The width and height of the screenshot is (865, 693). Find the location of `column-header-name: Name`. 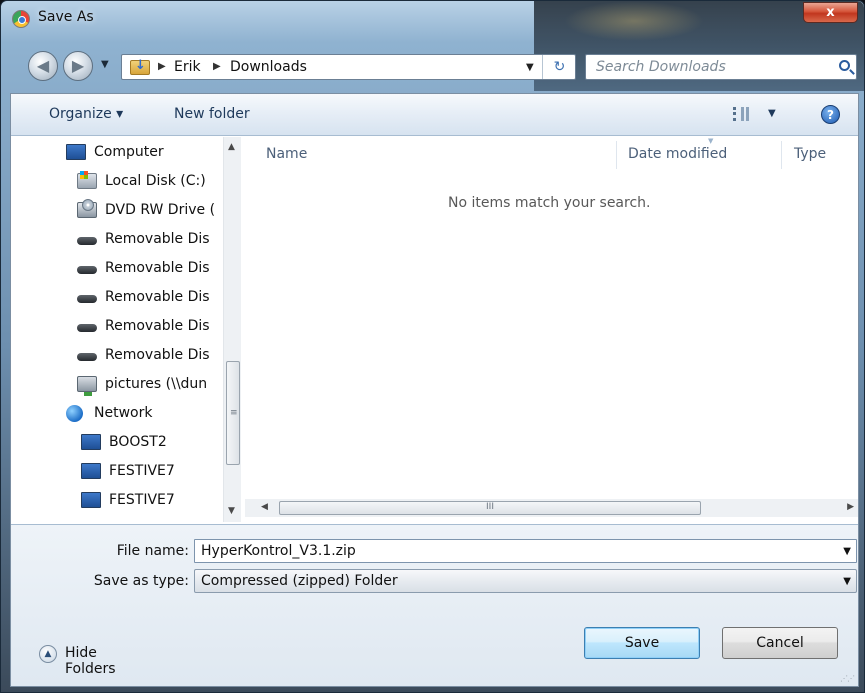

column-header-name: Name is located at coordinates (286, 154).